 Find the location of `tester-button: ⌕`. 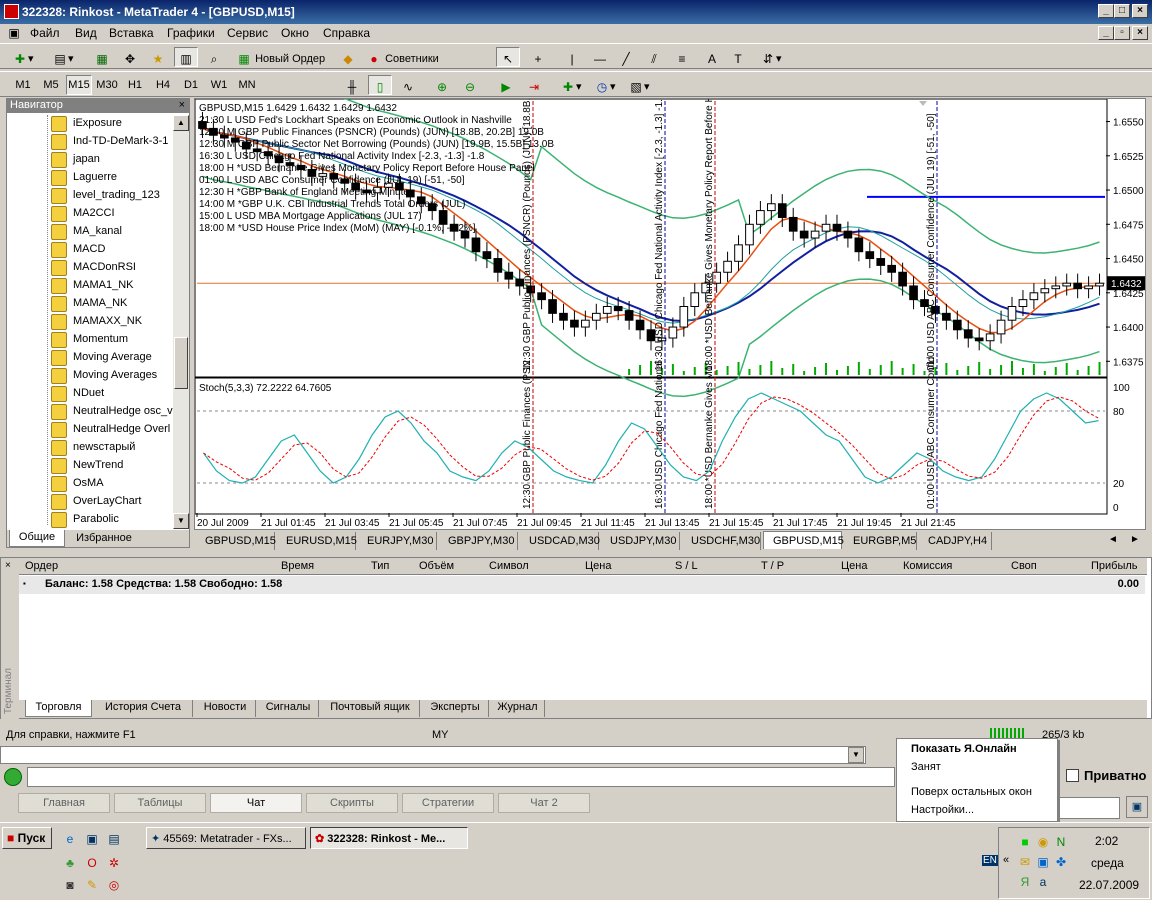

tester-button: ⌕ is located at coordinates (214, 57).